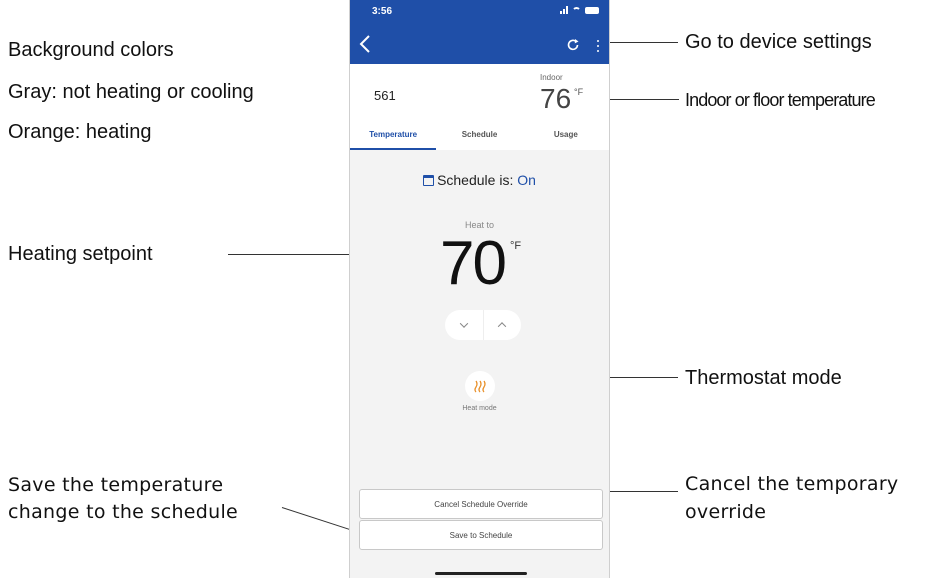 Image resolution: width=952 pixels, height=578 pixels. What do you see at coordinates (368, 45) in the screenshot?
I see `back-arrow-icon` at bounding box center [368, 45].